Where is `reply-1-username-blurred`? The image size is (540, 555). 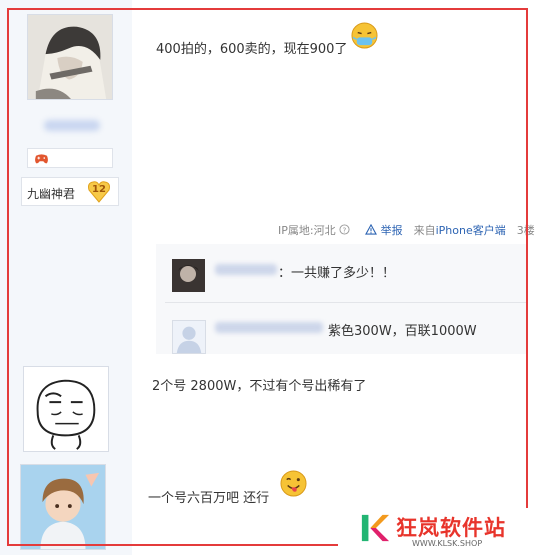
reply-1-username-blurred is located at coordinates (246, 269).